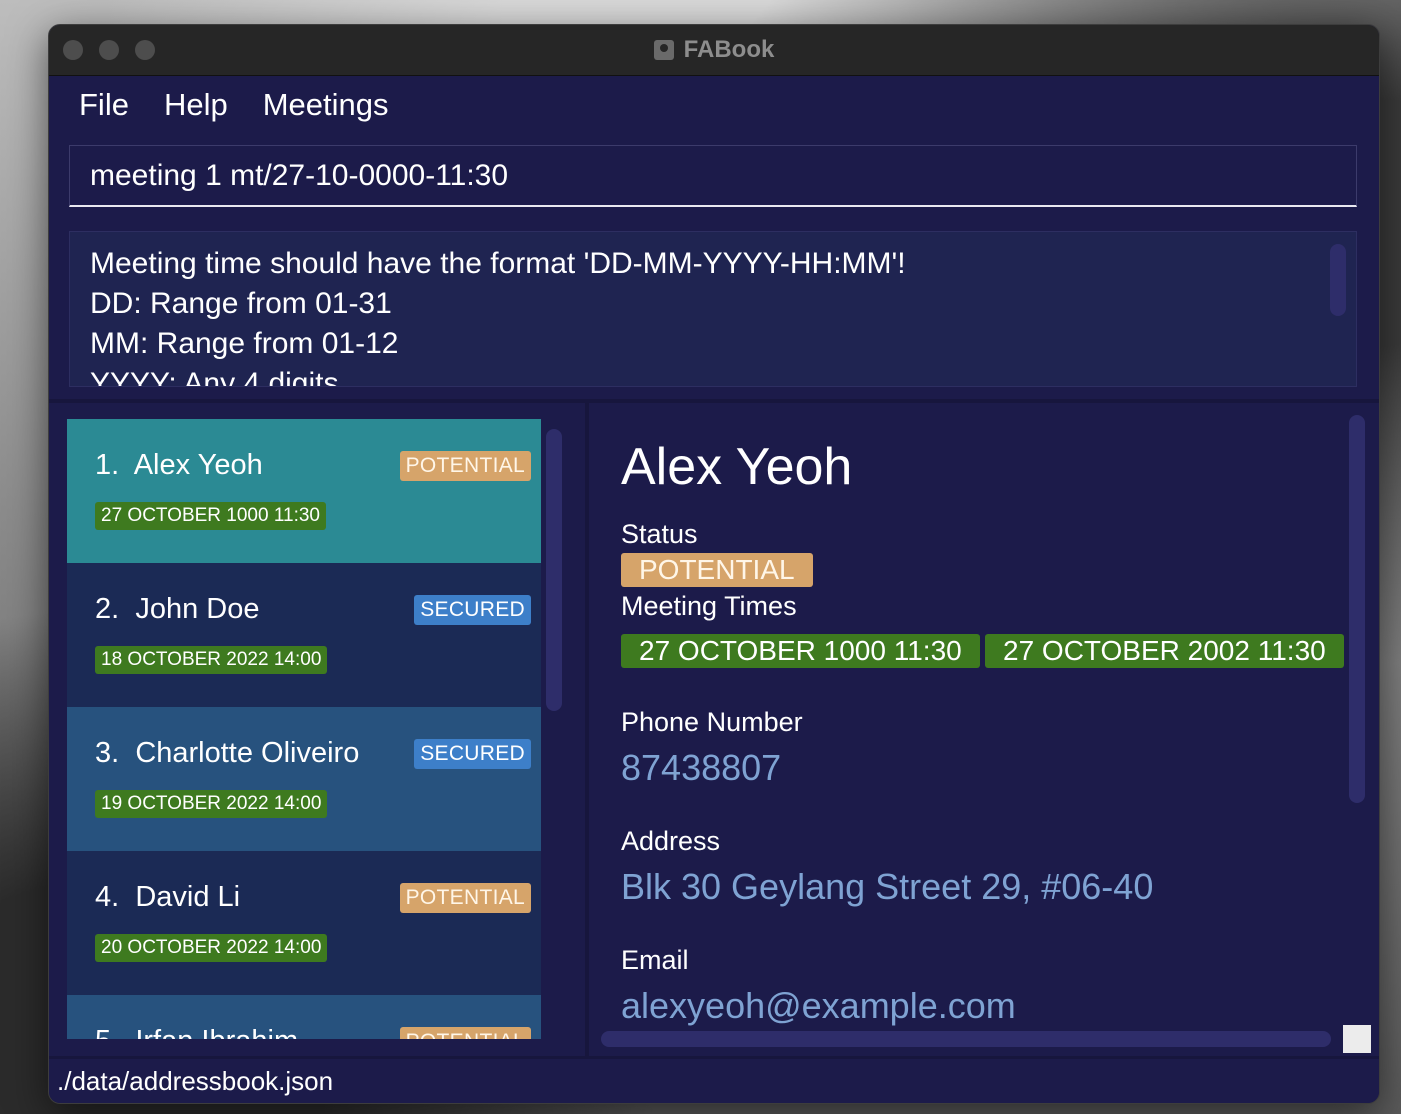  I want to click on contact-list-scrollbar, so click(554, 570).